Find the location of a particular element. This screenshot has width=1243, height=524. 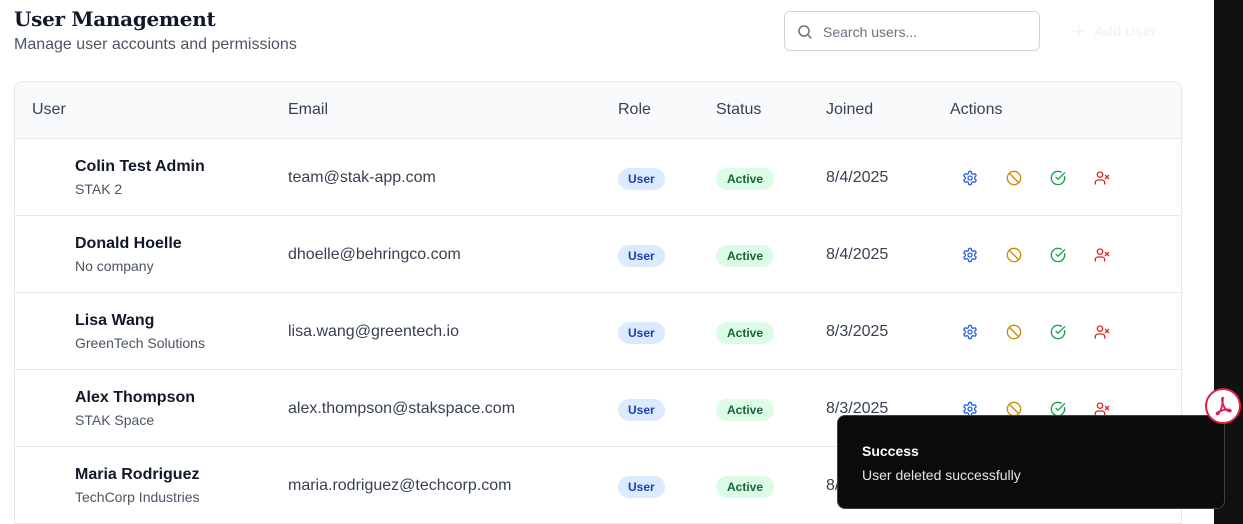

add-user-button: Add User is located at coordinates (1114, 31).